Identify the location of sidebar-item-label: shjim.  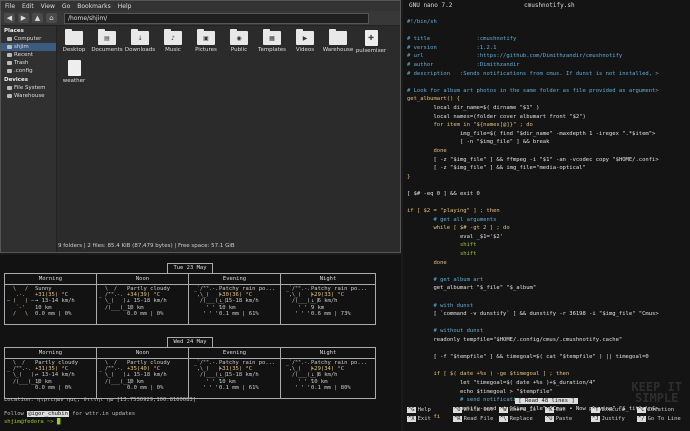
(21, 47).